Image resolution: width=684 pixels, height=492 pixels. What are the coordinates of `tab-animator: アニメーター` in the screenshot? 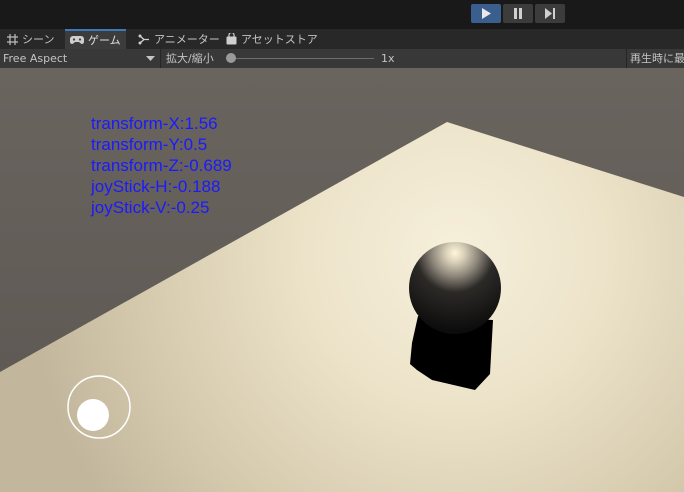 It's located at (179, 39).